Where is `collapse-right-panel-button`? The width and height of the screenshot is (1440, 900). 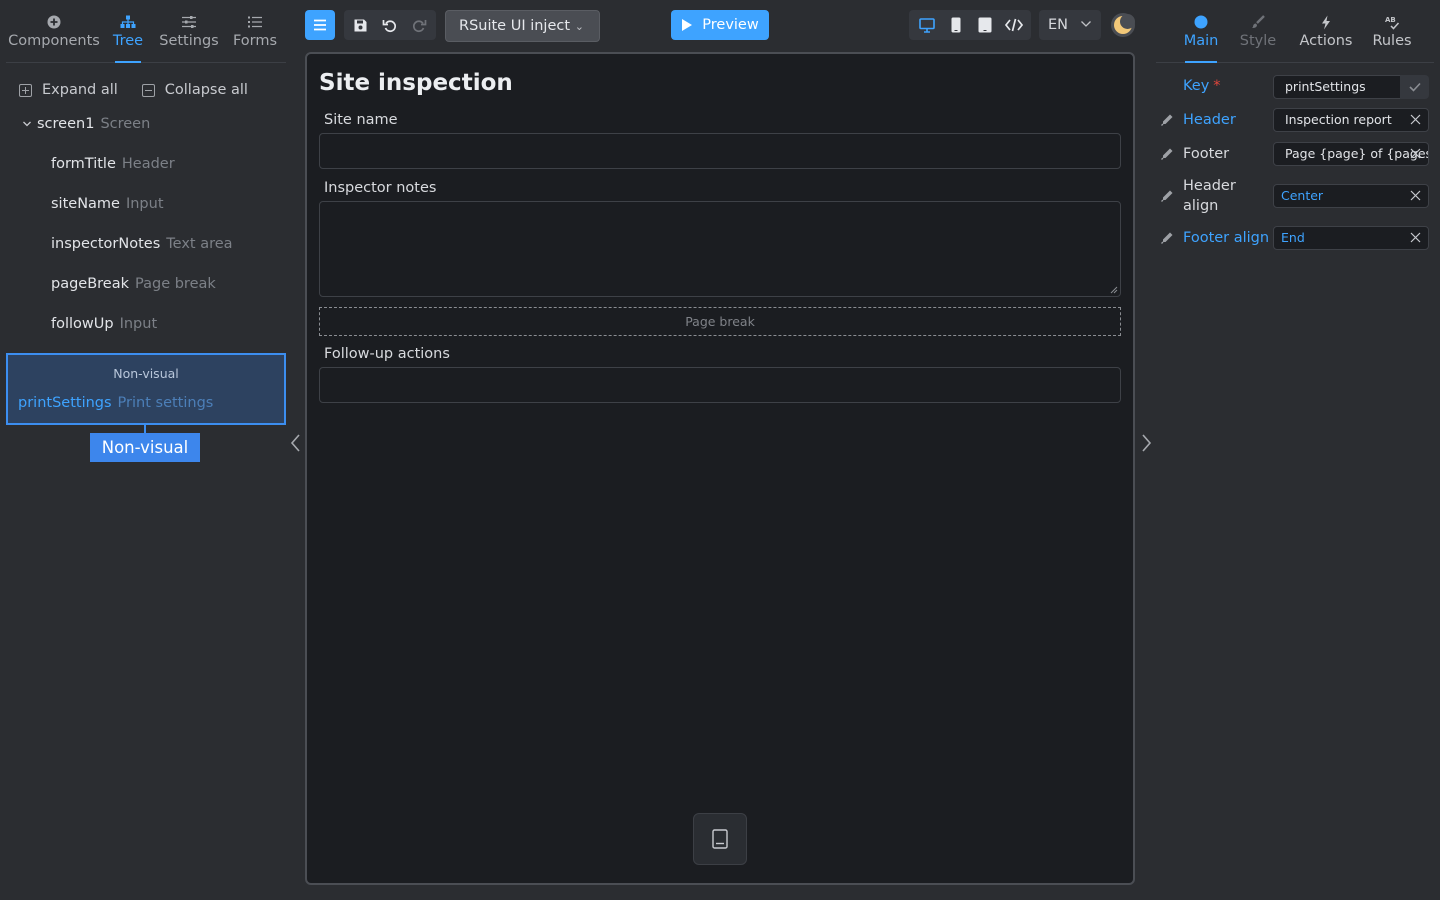 collapse-right-panel-button is located at coordinates (1146, 443).